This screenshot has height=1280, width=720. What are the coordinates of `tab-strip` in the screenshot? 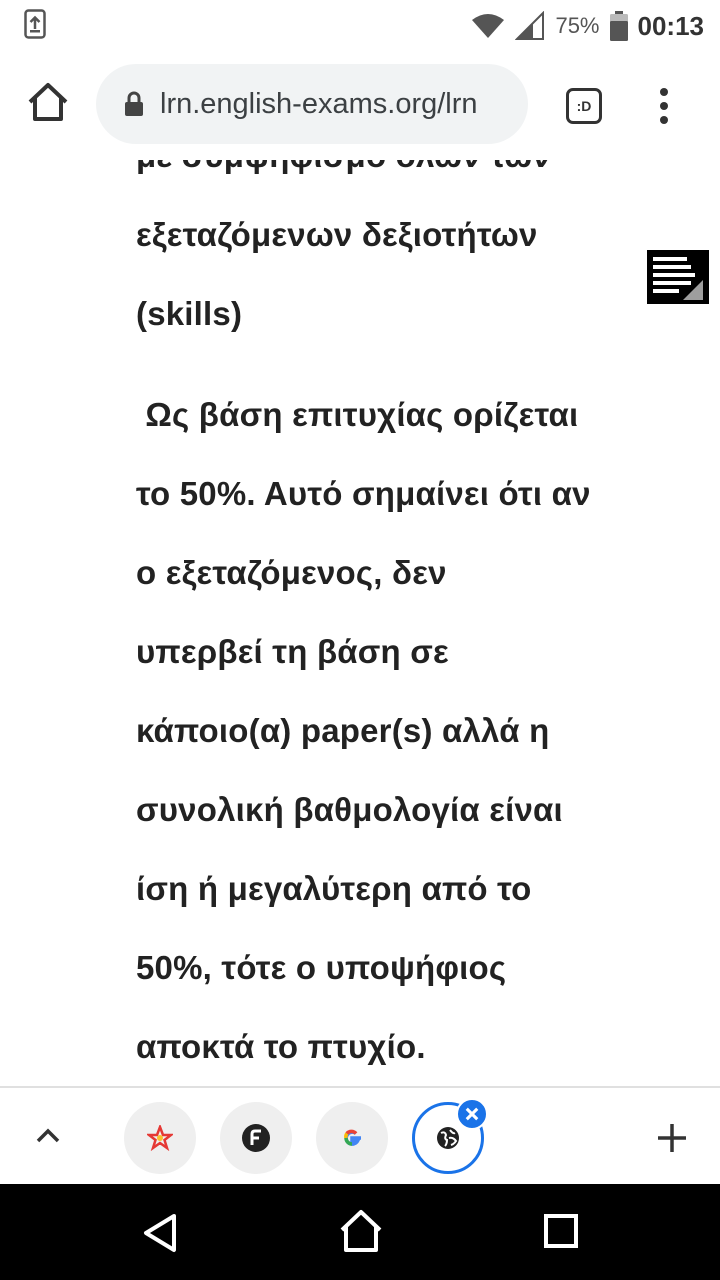 It's located at (360, 1135).